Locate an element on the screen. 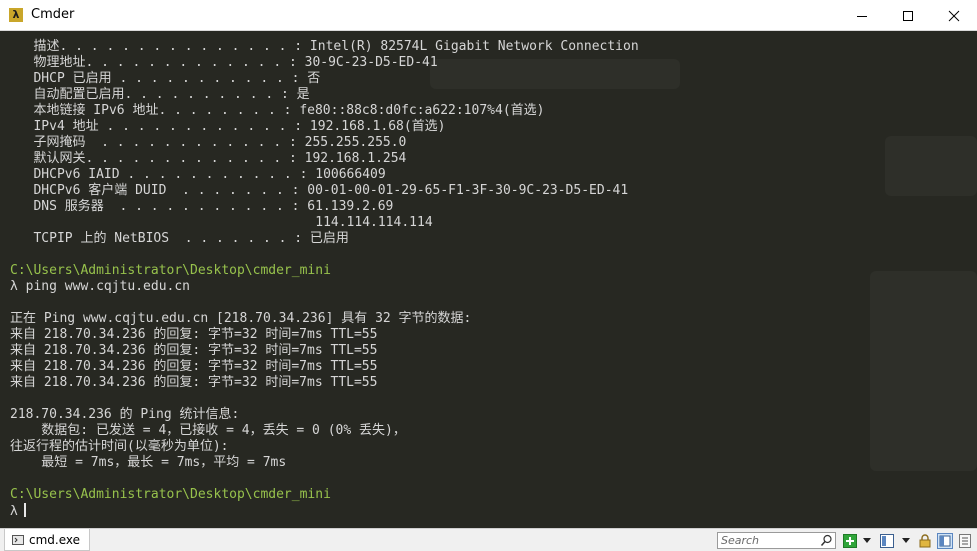  text-cursor is located at coordinates (24, 510).